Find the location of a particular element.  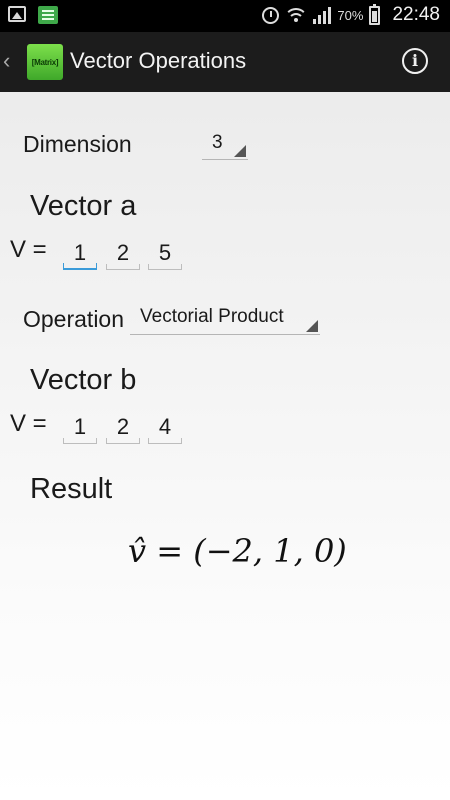

app-logo: [Matrix] is located at coordinates (45, 62).